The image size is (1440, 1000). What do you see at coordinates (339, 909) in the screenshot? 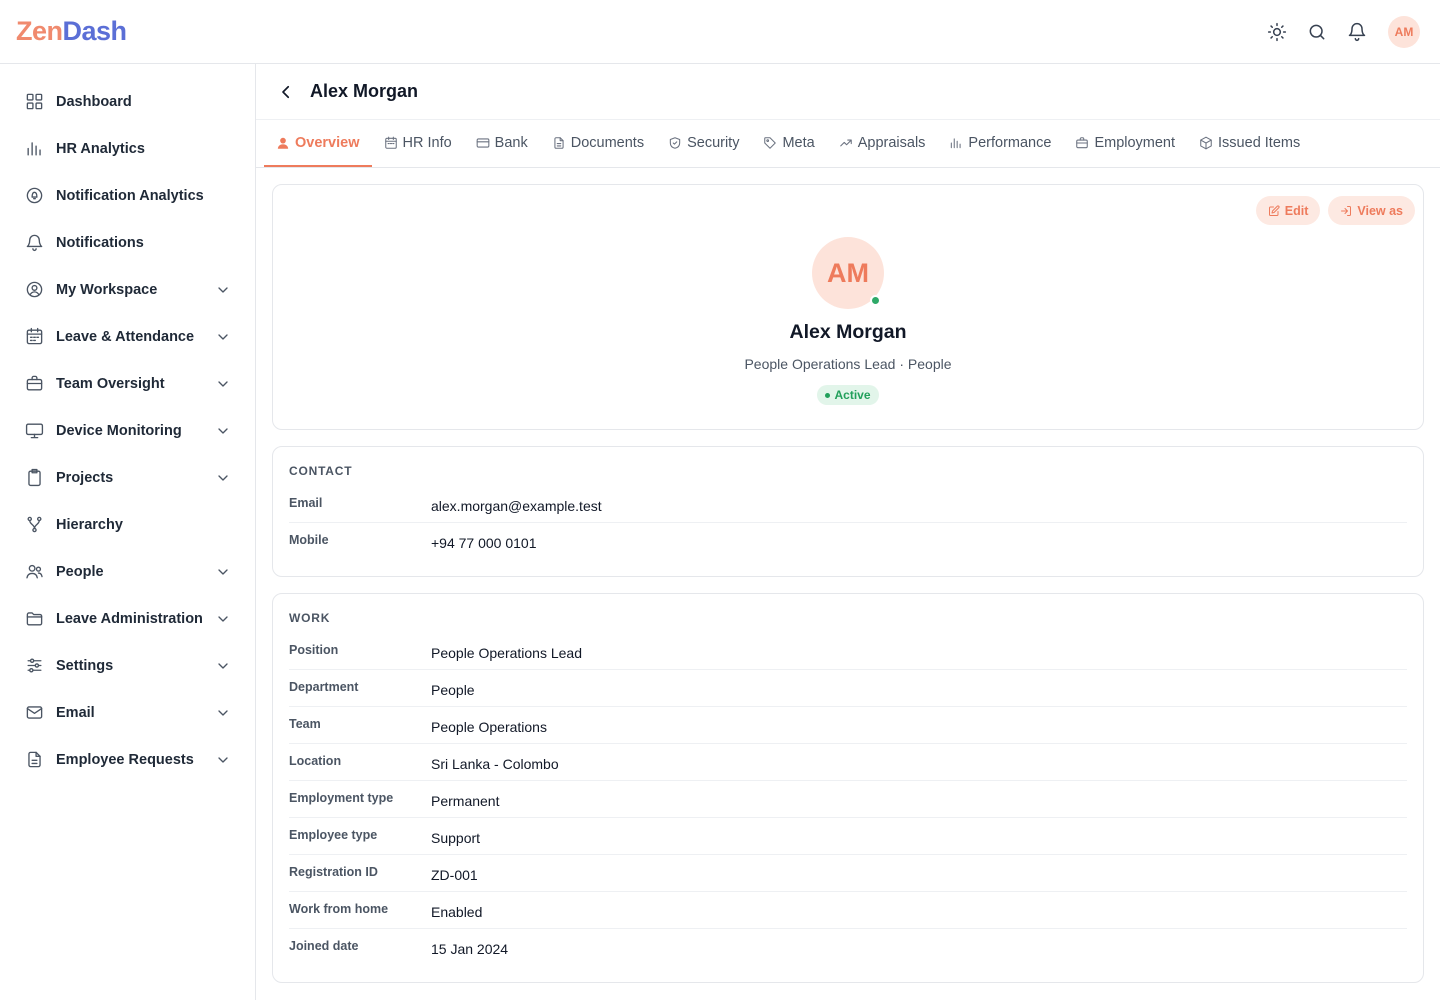
I see `field-label: Work from home` at bounding box center [339, 909].